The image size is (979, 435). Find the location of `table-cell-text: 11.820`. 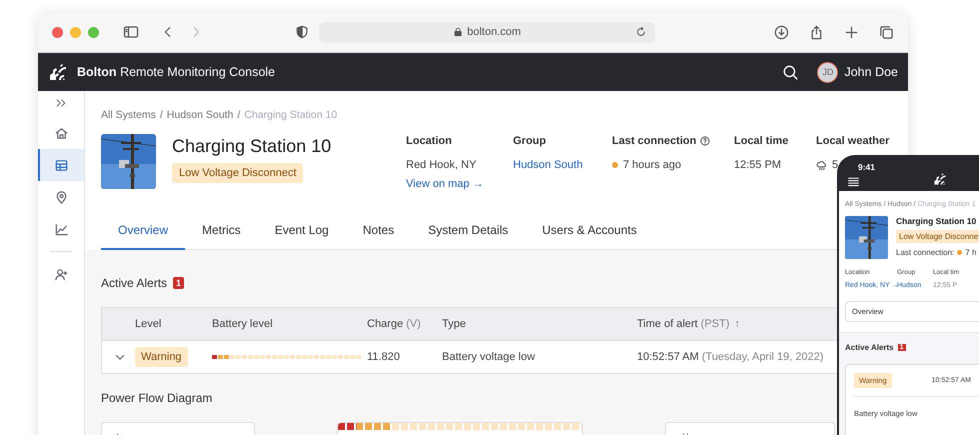

table-cell-text: 11.820 is located at coordinates (384, 357).